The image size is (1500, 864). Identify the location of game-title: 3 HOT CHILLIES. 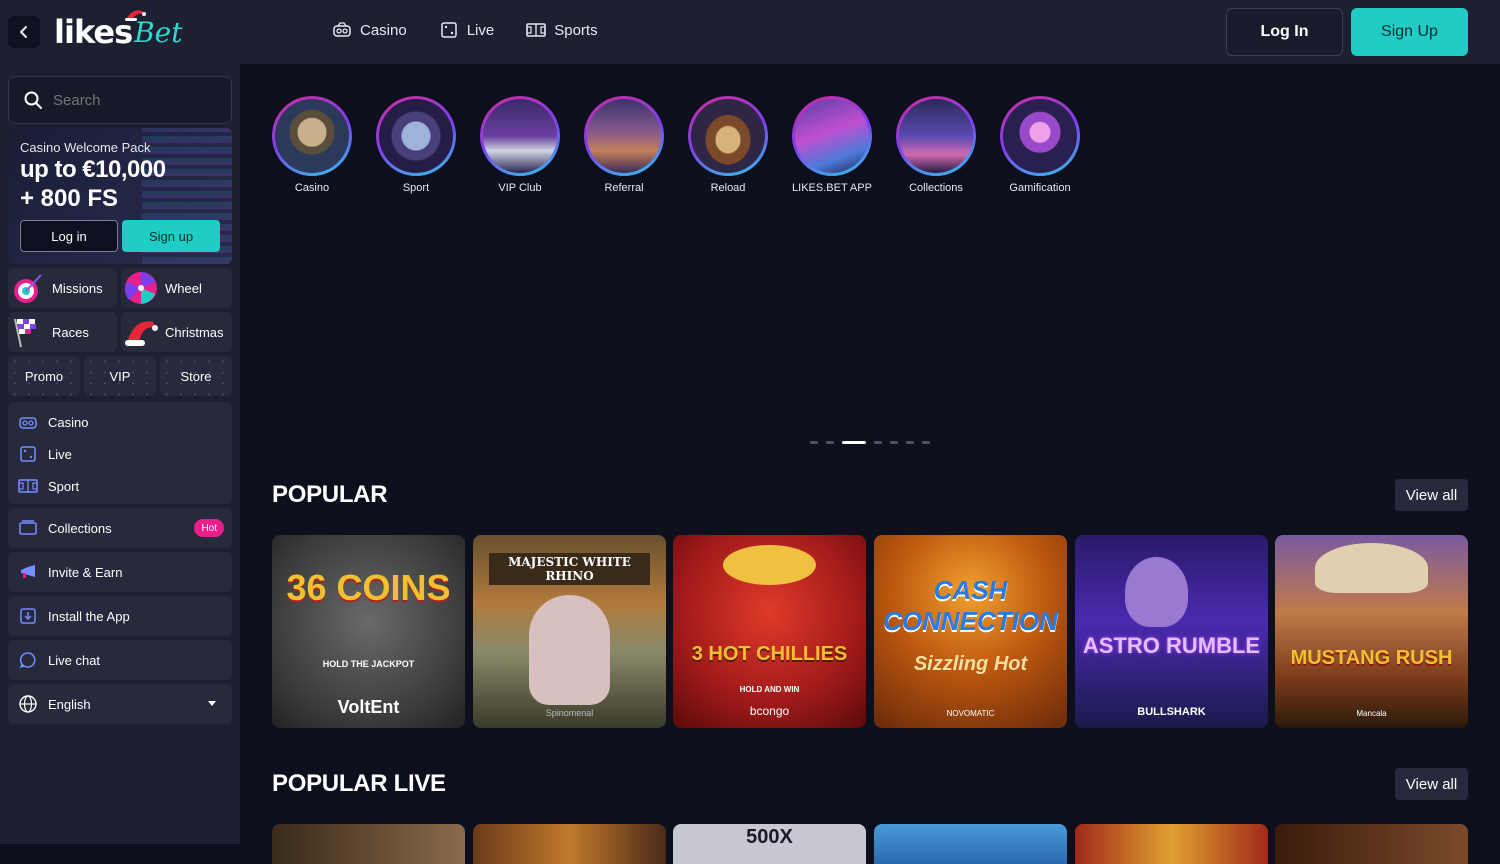
(769, 654).